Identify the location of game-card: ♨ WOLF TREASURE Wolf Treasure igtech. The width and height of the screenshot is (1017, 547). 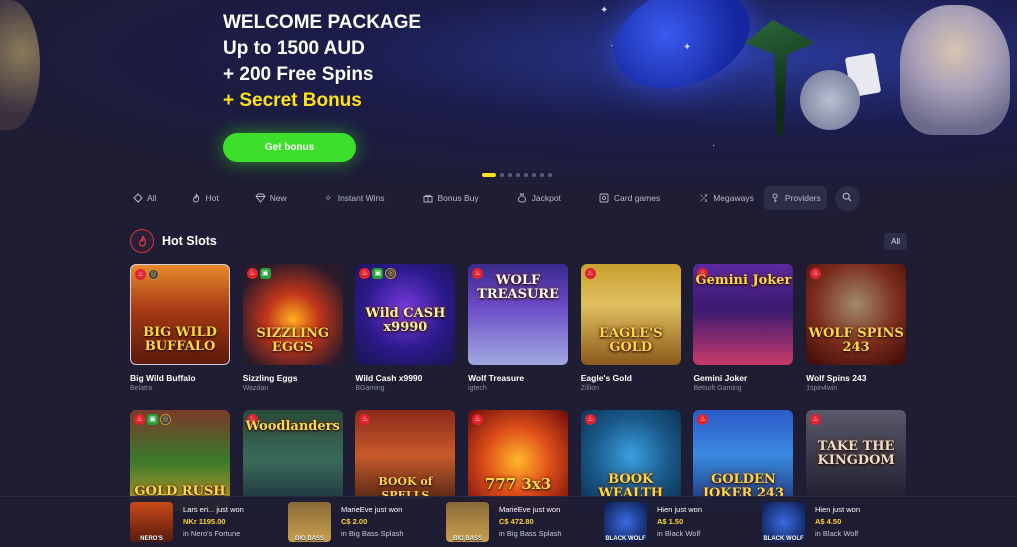
(518, 335).